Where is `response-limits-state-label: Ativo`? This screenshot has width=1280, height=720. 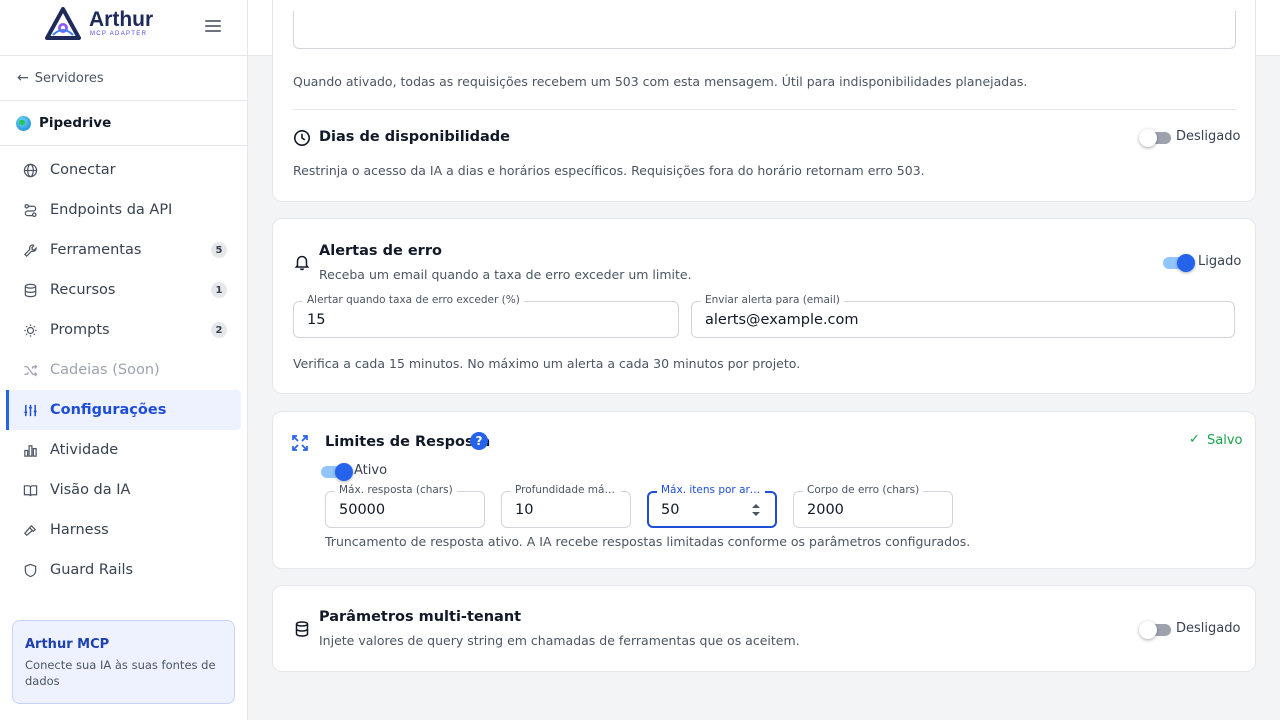 response-limits-state-label: Ativo is located at coordinates (371, 470).